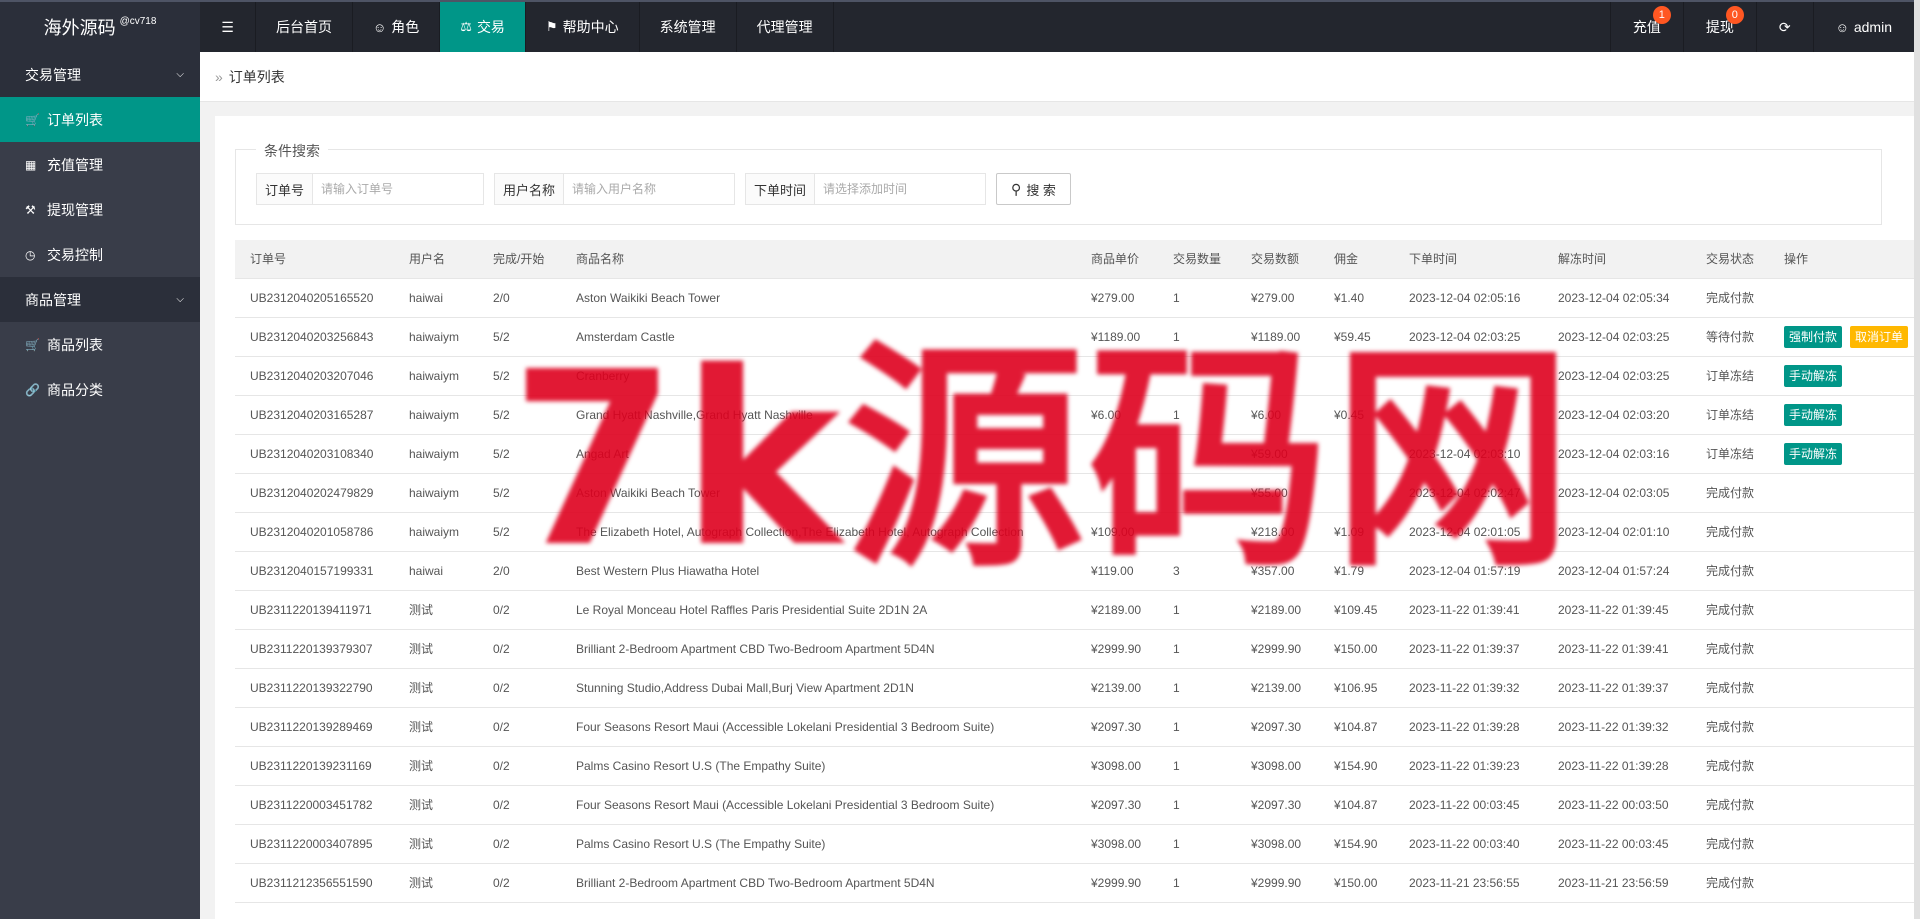 This screenshot has width=1920, height=919. Describe the element at coordinates (100, 209) in the screenshot. I see `sidebar-item-withdraw: ⚒ 提现管理` at that location.